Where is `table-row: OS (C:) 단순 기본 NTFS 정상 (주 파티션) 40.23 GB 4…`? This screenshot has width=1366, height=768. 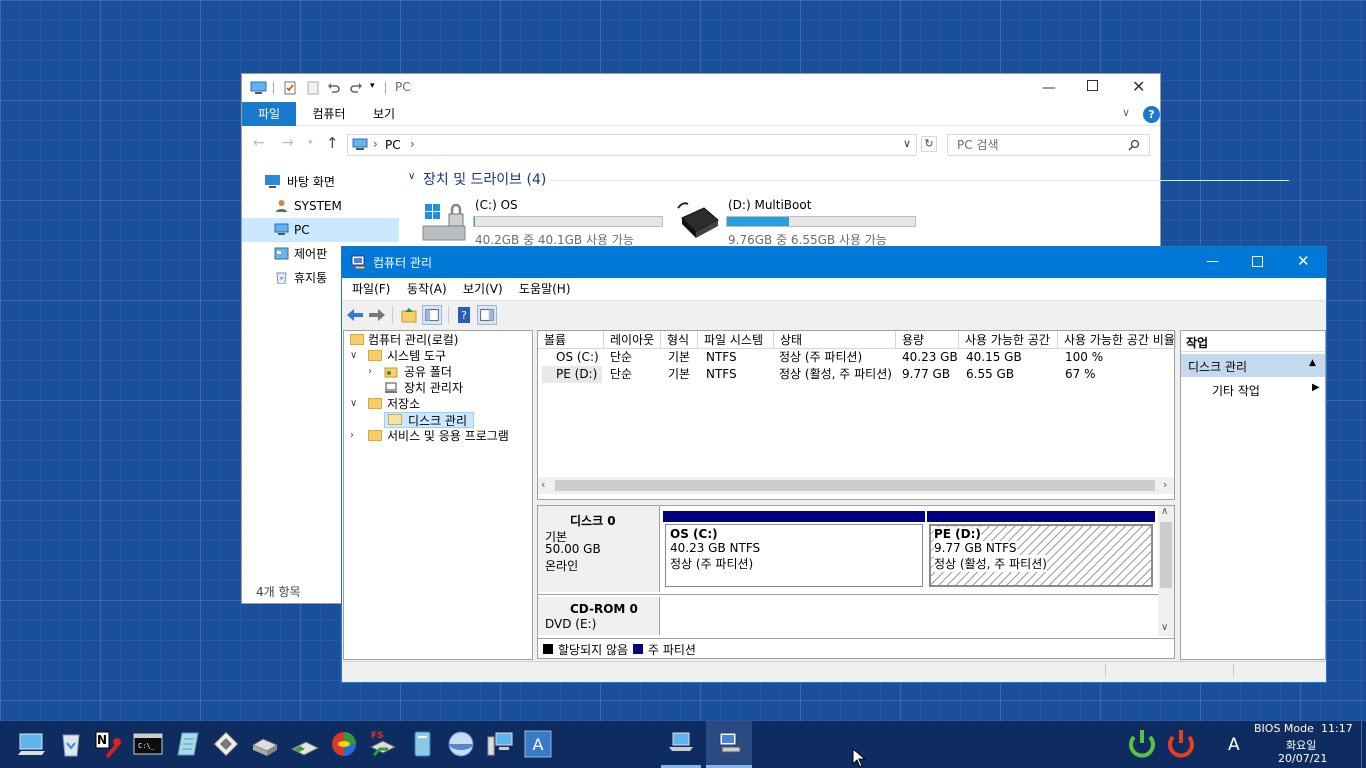
table-row: OS (C:) 단순 기본 NTFS 정상 (주 파티션) 40.23 GB 4… is located at coordinates (856, 357).